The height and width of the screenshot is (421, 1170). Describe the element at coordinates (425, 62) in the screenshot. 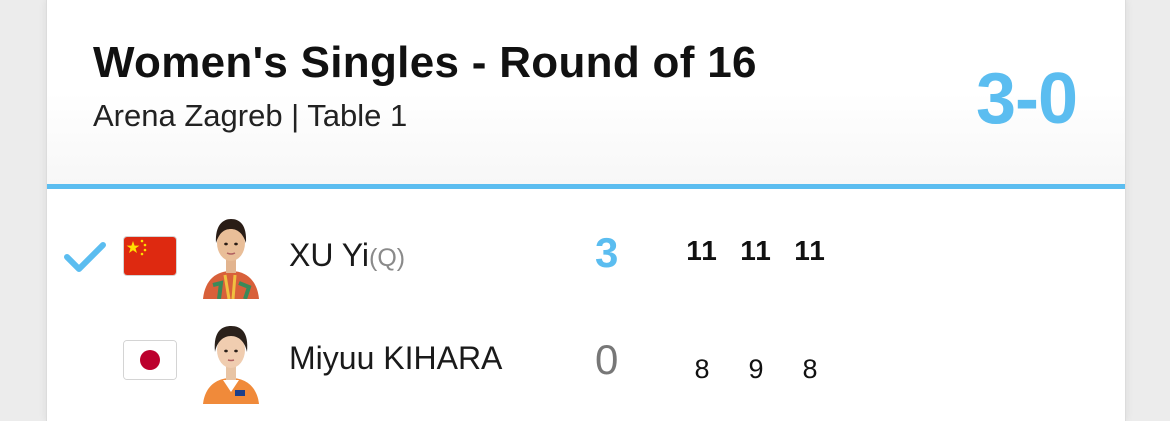

I see `match-title: Women's Singles - Round of 16` at that location.